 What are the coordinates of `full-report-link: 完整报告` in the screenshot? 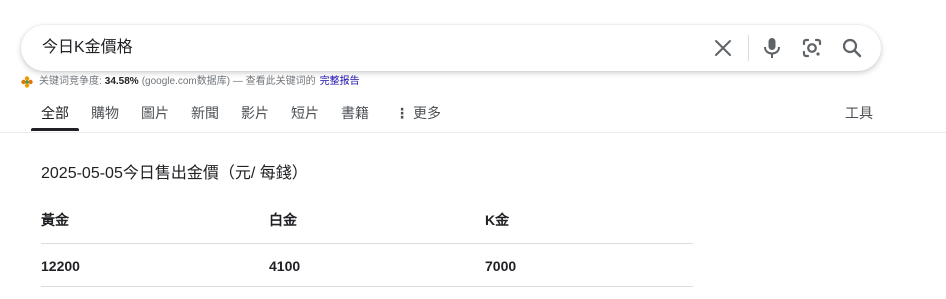 It's located at (340, 82).